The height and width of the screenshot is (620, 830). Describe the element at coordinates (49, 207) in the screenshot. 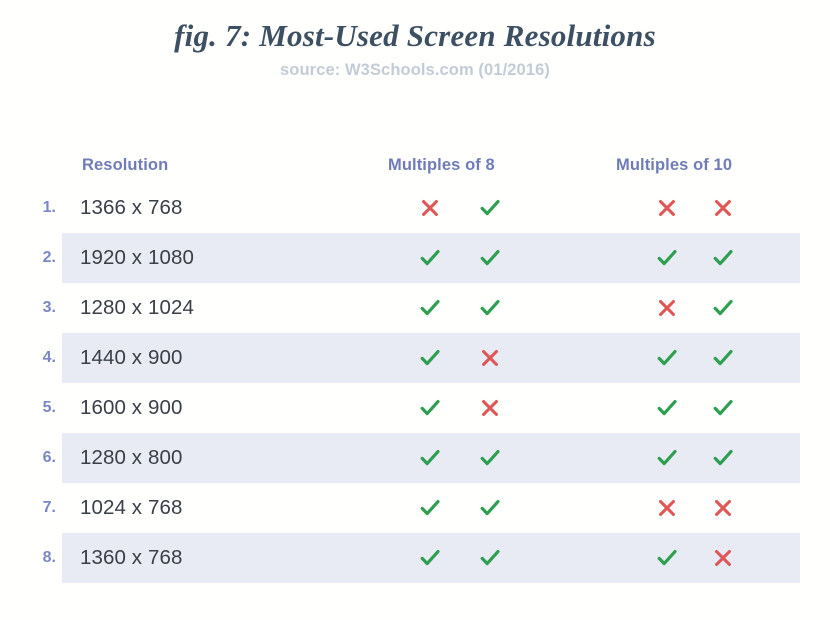

I see `row-number: 1.` at that location.